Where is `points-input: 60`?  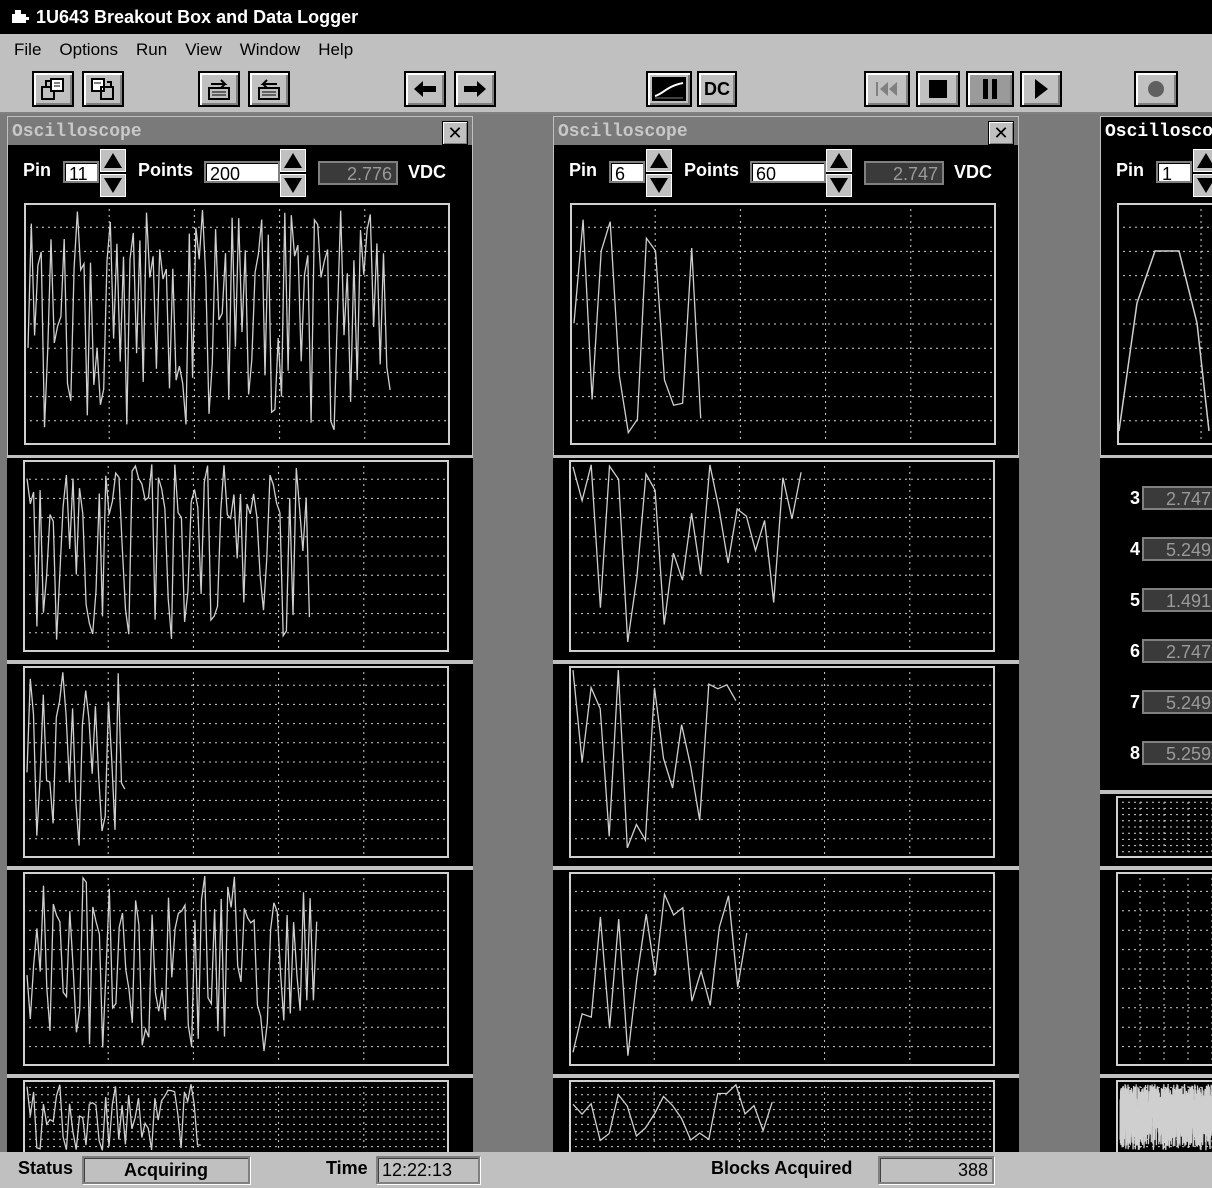 points-input: 60 is located at coordinates (788, 172).